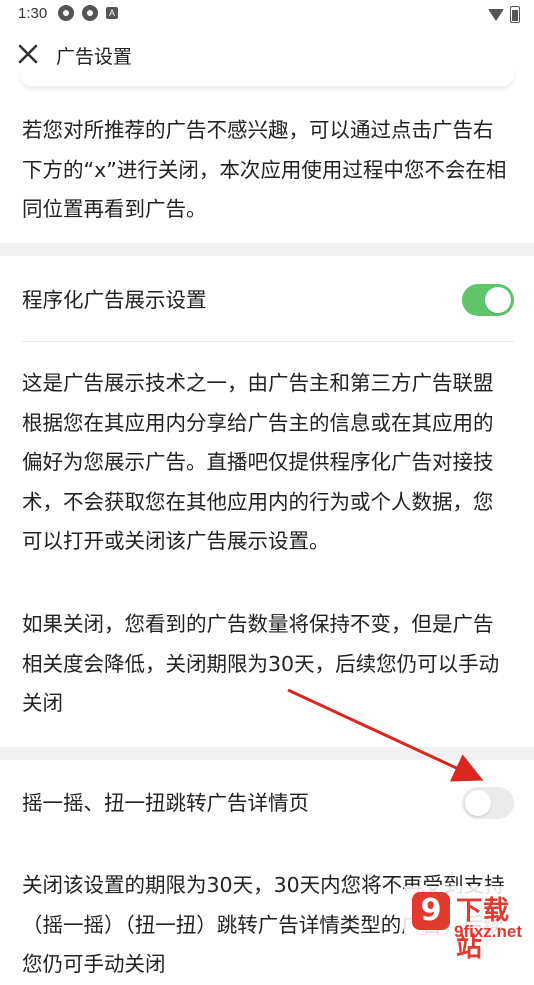 The image size is (534, 985). I want to click on page-title: 广告设置, so click(94, 57).